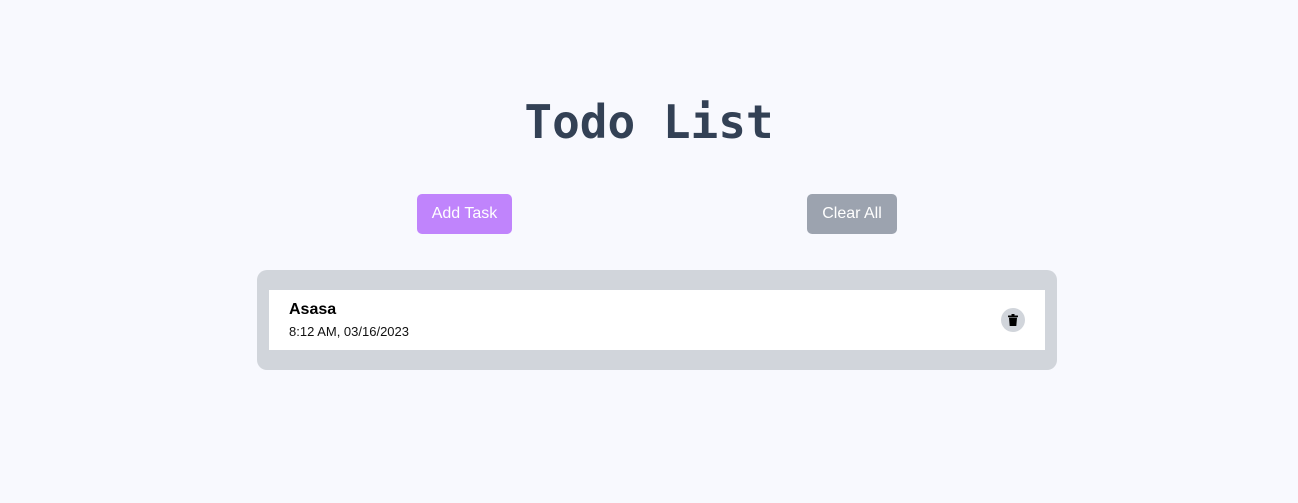 The width and height of the screenshot is (1298, 503). Describe the element at coordinates (464, 214) in the screenshot. I see `add-task-button: Add Task` at that location.